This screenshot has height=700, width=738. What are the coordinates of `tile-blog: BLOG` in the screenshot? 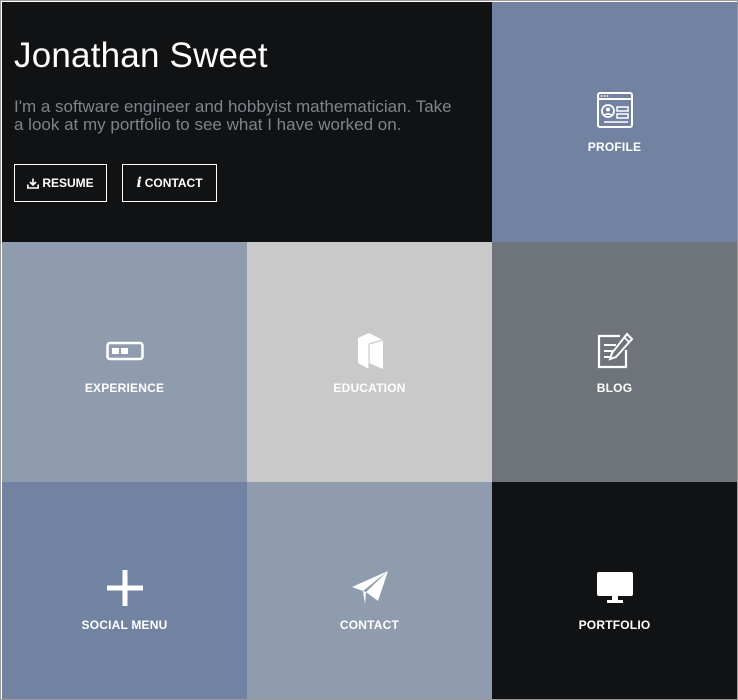 It's located at (614, 362).